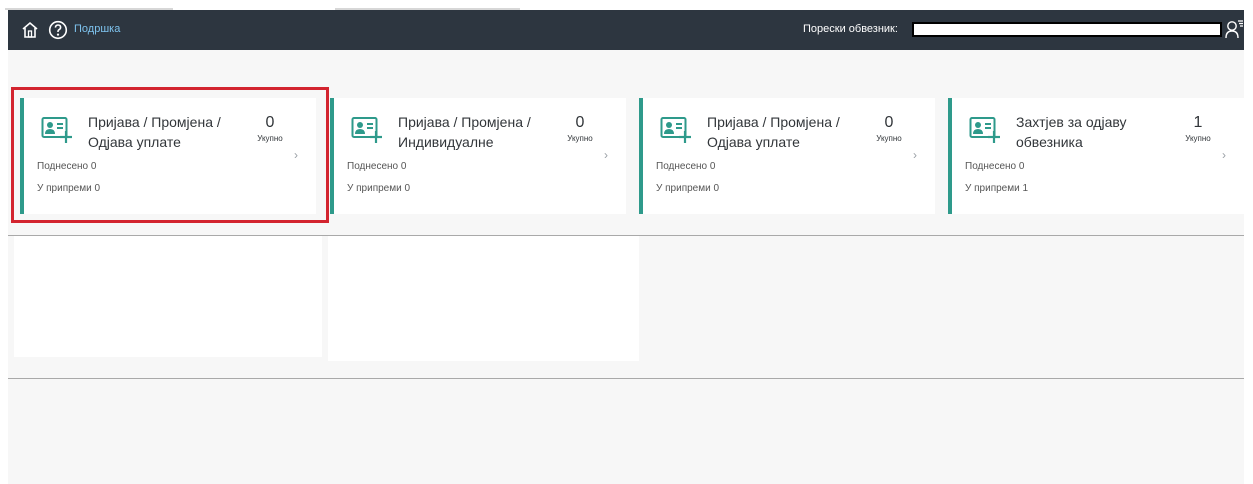 The image size is (1253, 484). What do you see at coordinates (997, 188) in the screenshot?
I see `tile-in-preparation: У припреми 1` at bounding box center [997, 188].